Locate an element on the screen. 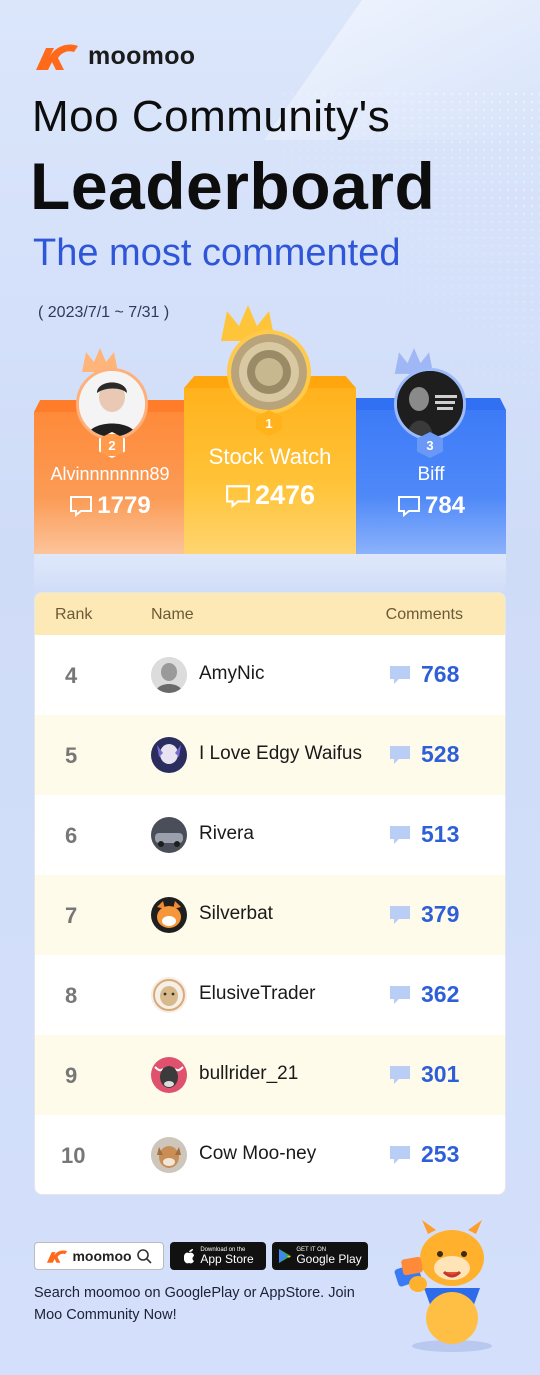 The image size is (540, 1375). app-store-text: Download on the App Store is located at coordinates (226, 1256).